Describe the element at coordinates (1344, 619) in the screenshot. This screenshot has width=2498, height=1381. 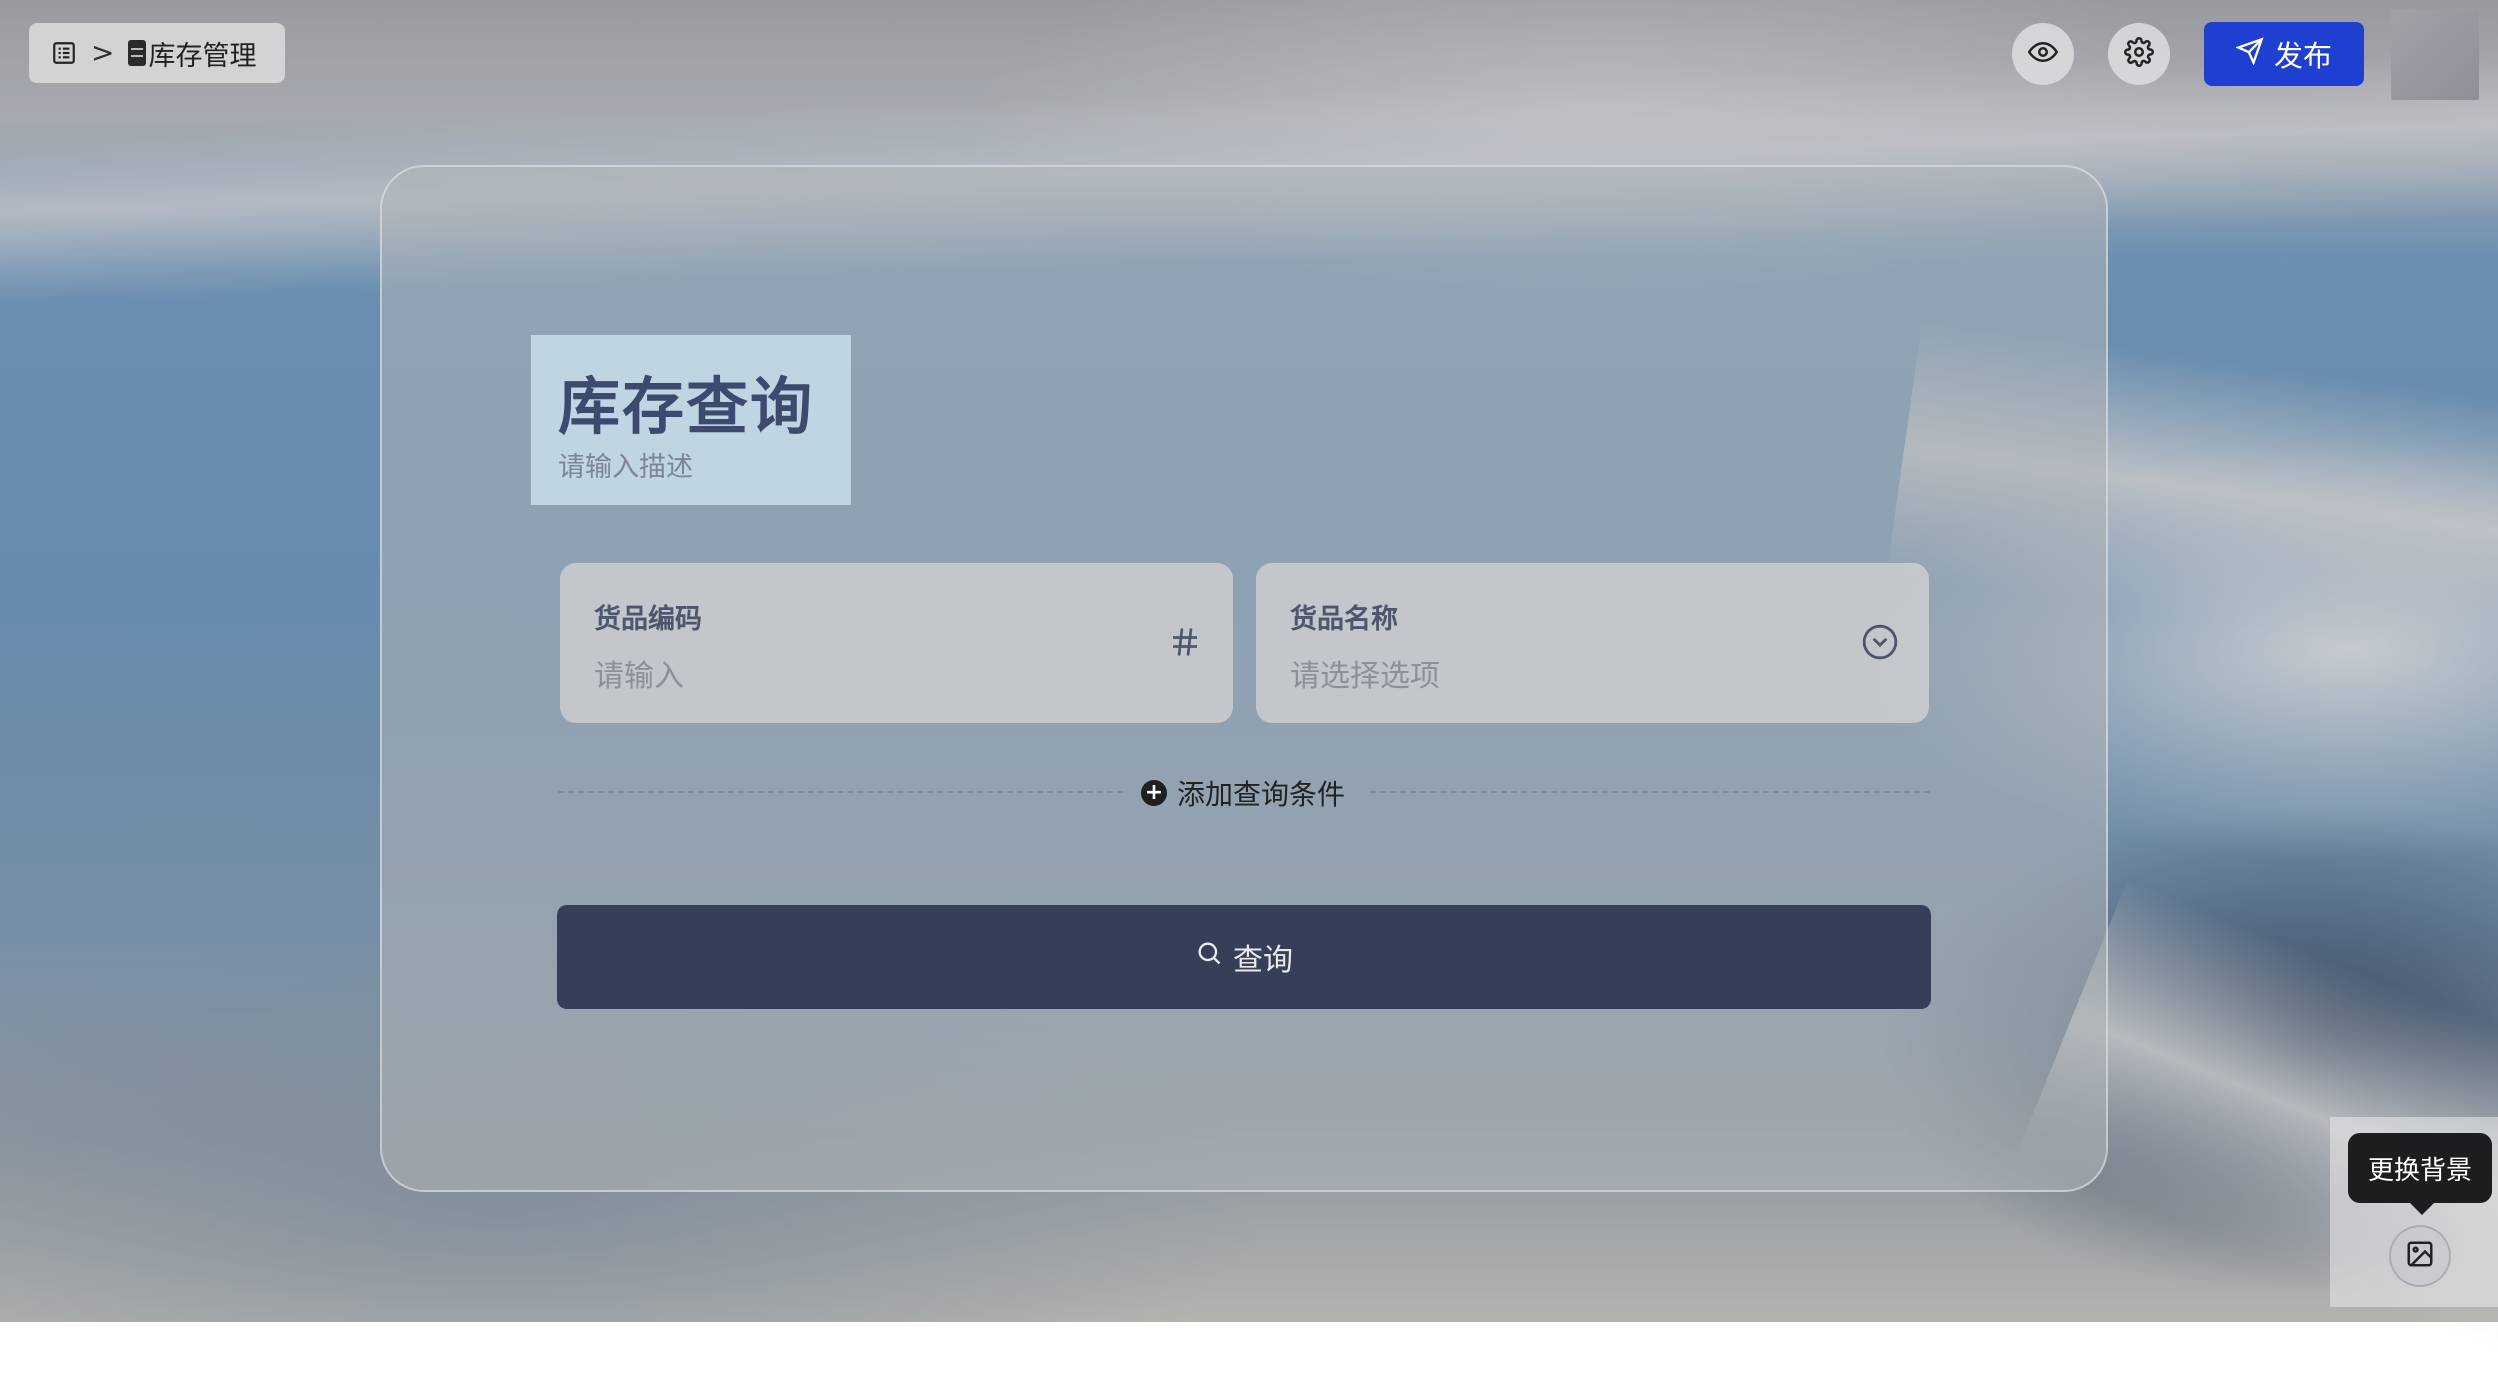
I see `field-label: 货品名称` at that location.